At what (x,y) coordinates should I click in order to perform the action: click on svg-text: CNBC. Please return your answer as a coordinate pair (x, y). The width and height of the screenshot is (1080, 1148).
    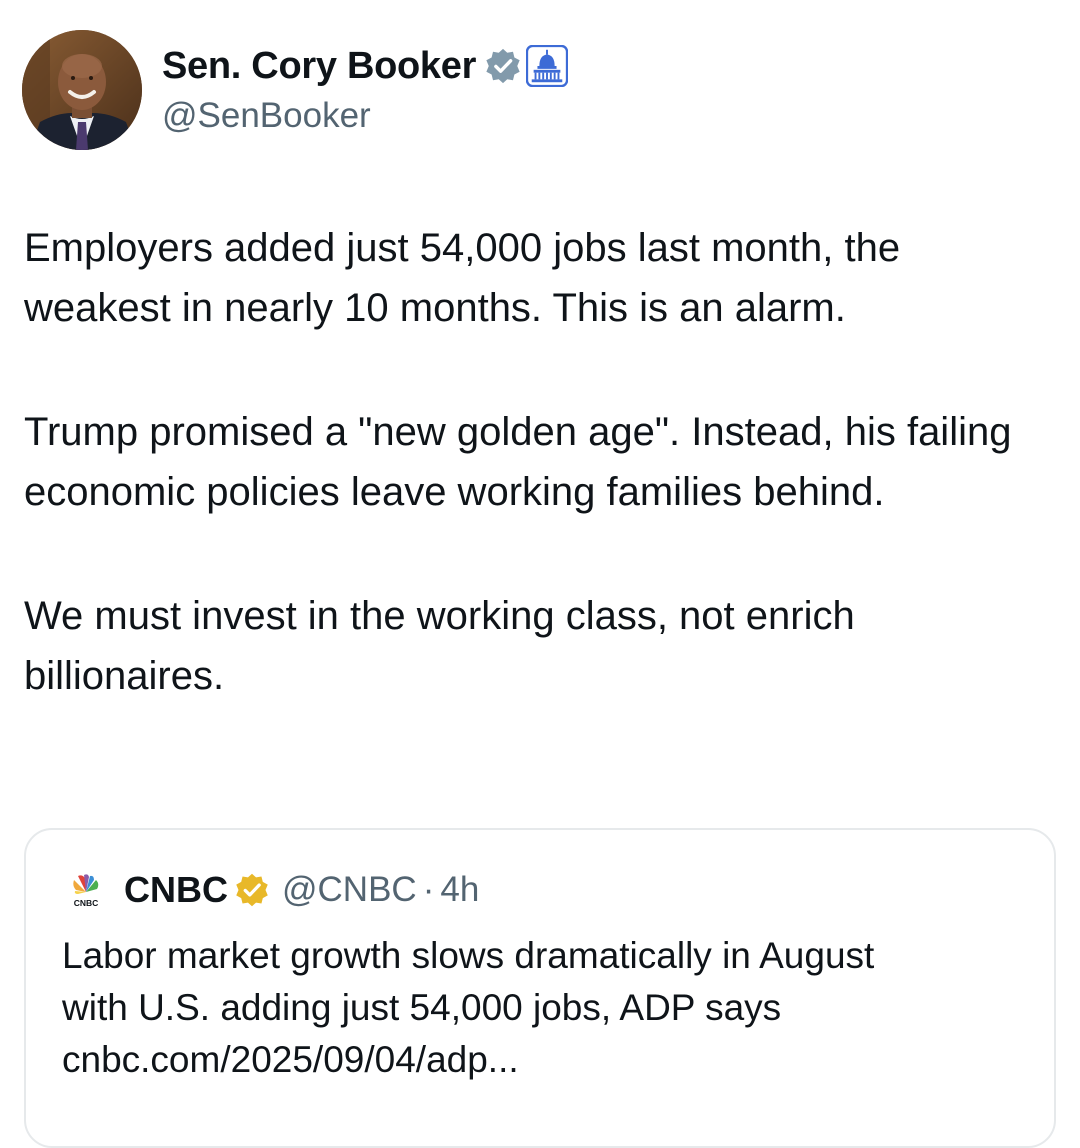
    Looking at the image, I should click on (86, 903).